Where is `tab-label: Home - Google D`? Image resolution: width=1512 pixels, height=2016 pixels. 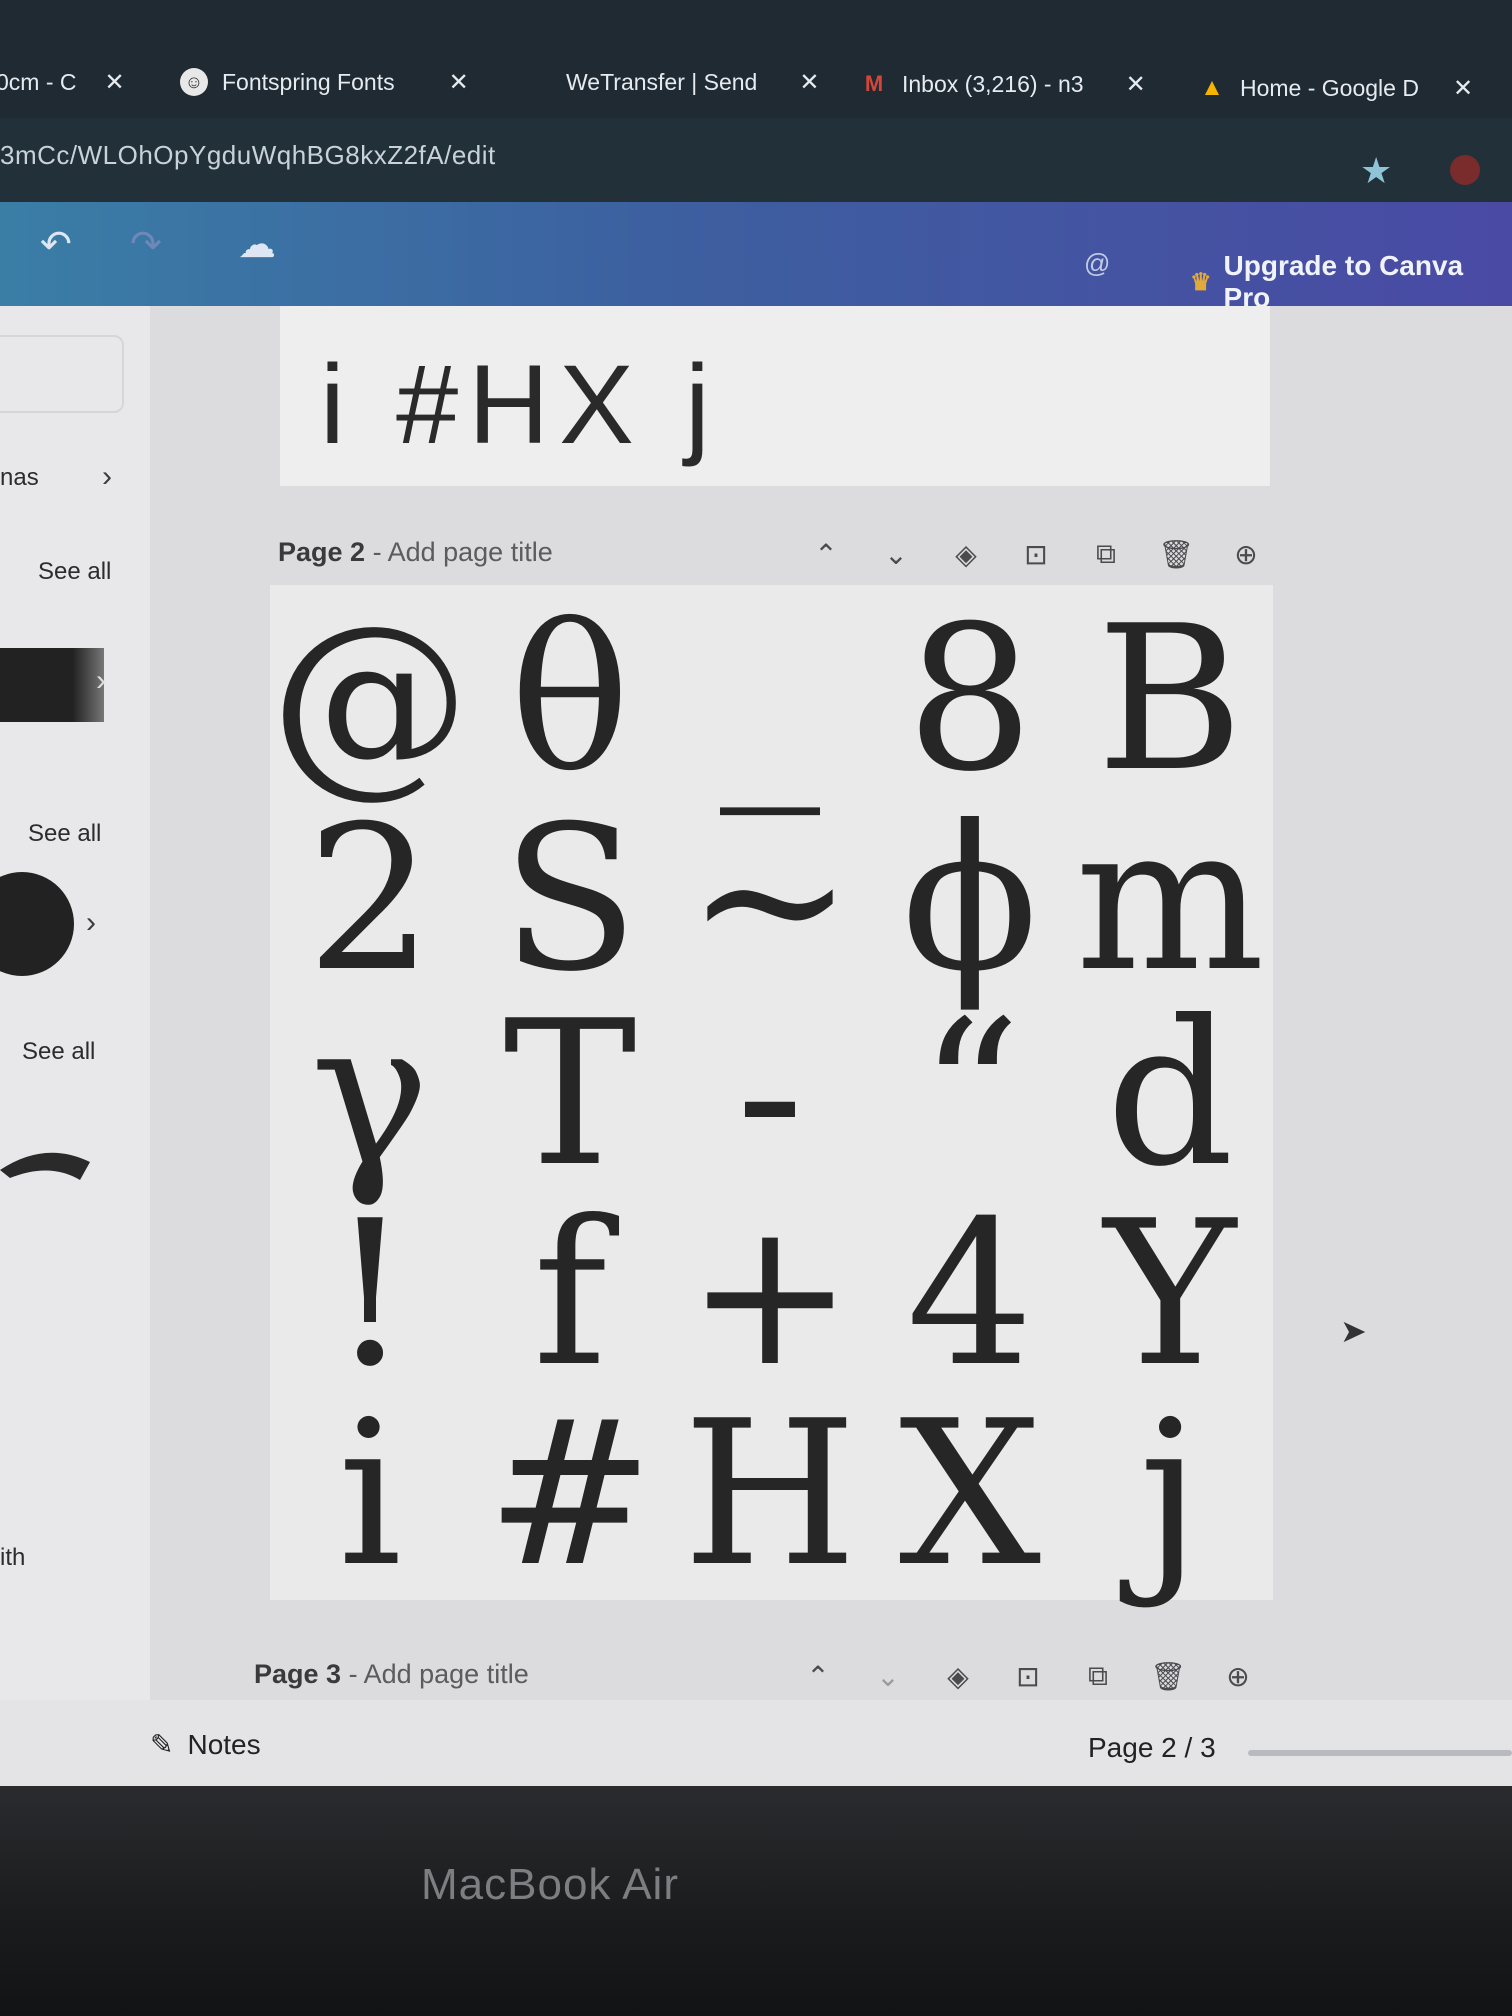 tab-label: Home - Google D is located at coordinates (1329, 87).